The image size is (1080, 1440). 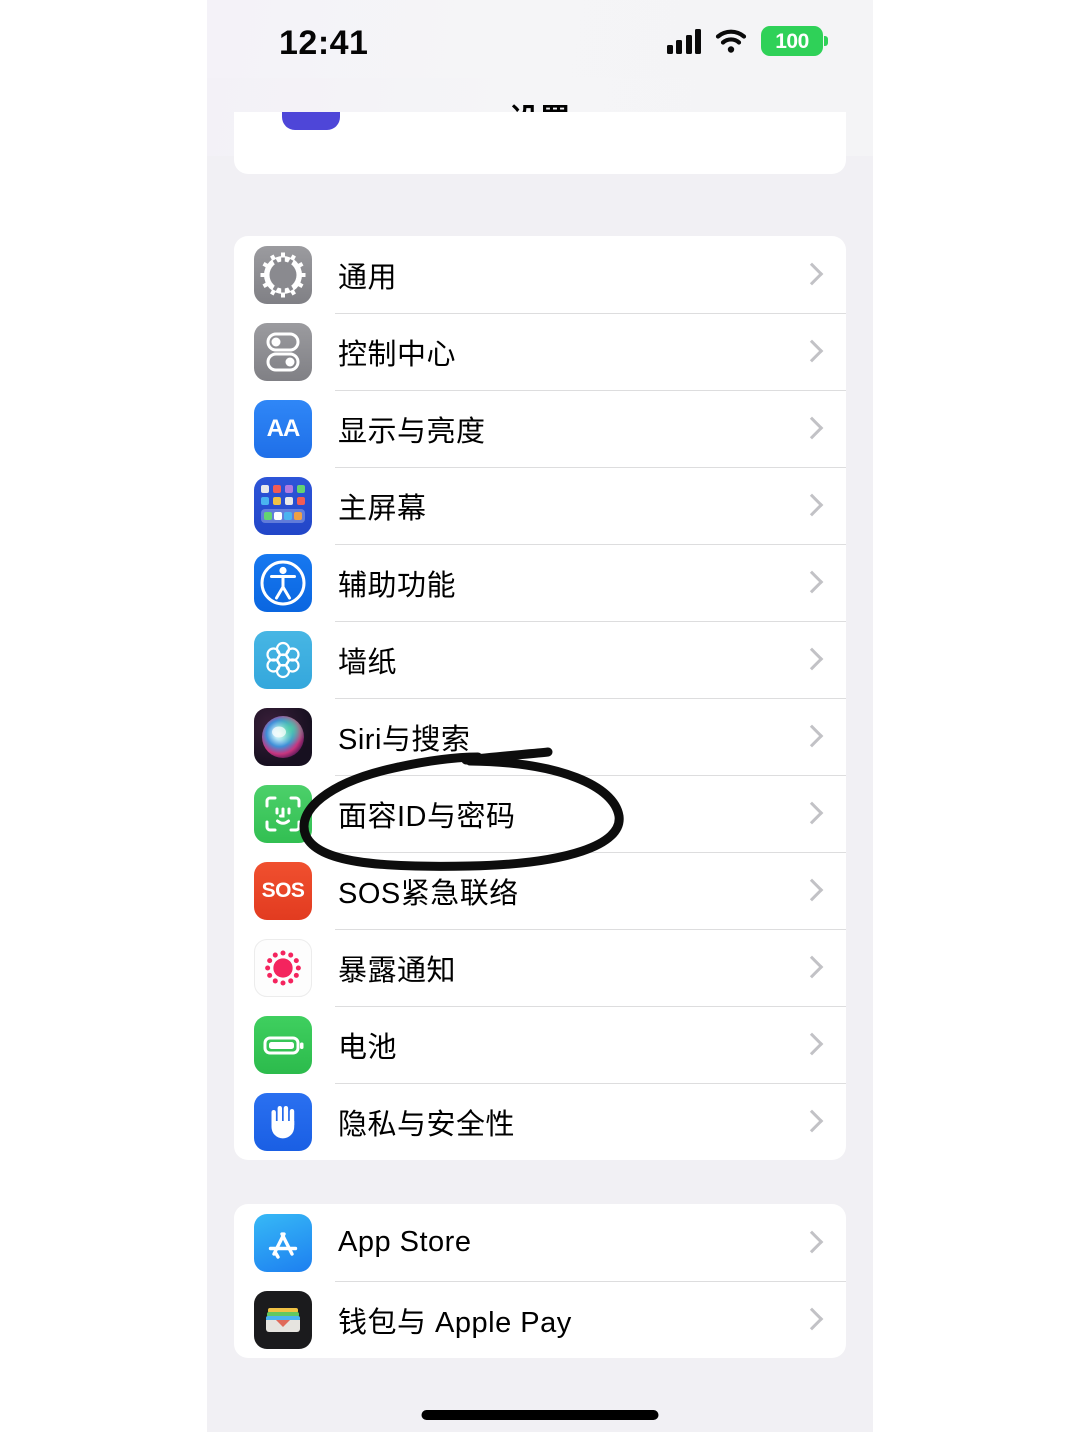 What do you see at coordinates (283, 1044) in the screenshot?
I see `battery-icon` at bounding box center [283, 1044].